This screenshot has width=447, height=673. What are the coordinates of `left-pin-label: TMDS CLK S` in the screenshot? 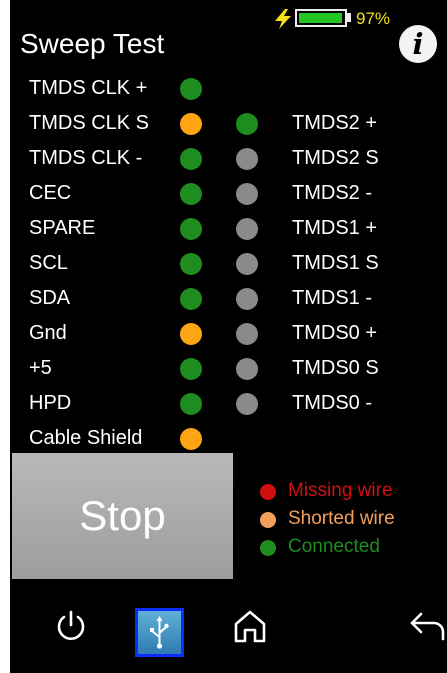 It's located at (89, 123).